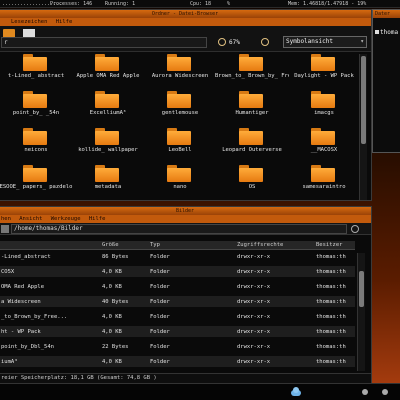 The height and width of the screenshot is (400, 400). I want to click on weather-icon, so click(295, 392).